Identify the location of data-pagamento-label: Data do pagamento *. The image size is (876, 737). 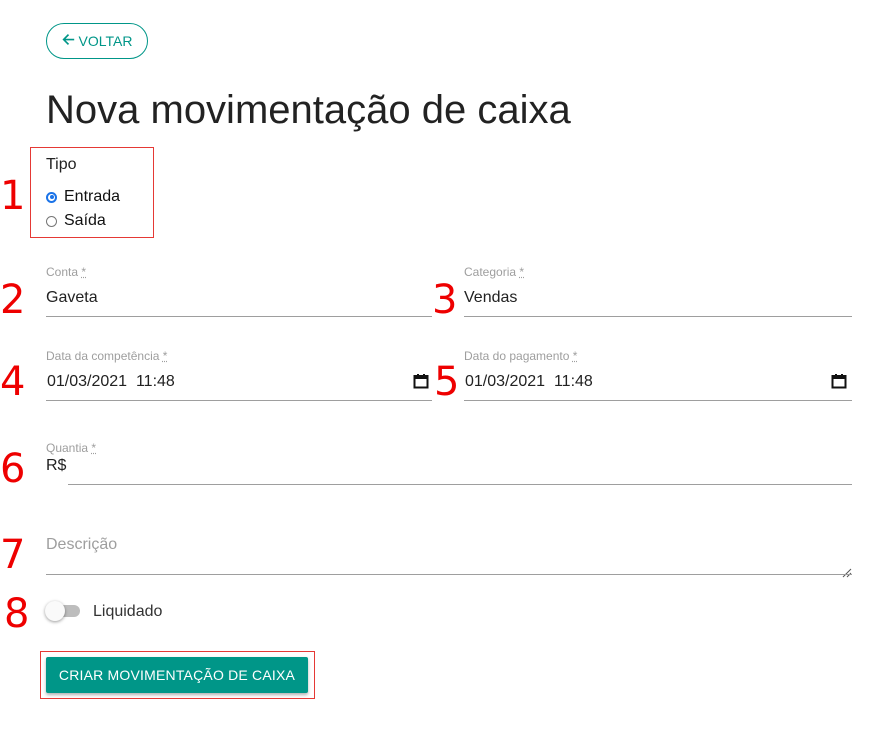
(520, 356).